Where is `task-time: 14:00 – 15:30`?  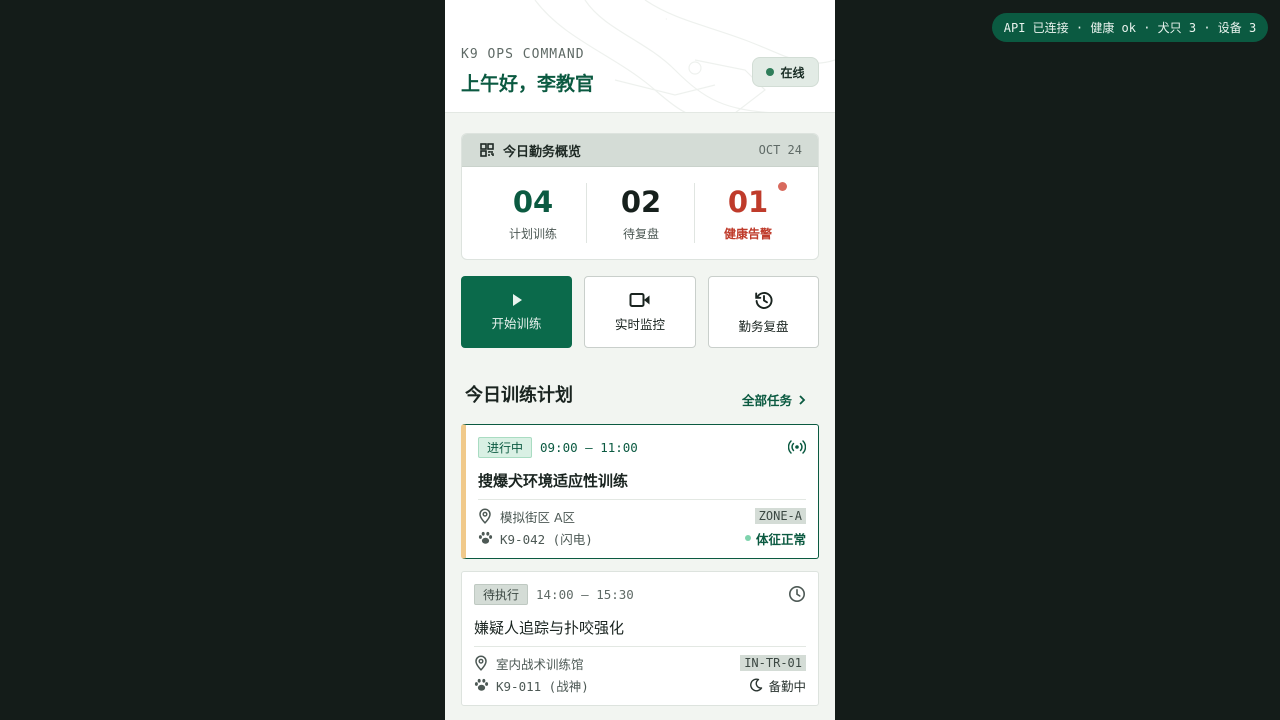 task-time: 14:00 – 15:30 is located at coordinates (585, 594).